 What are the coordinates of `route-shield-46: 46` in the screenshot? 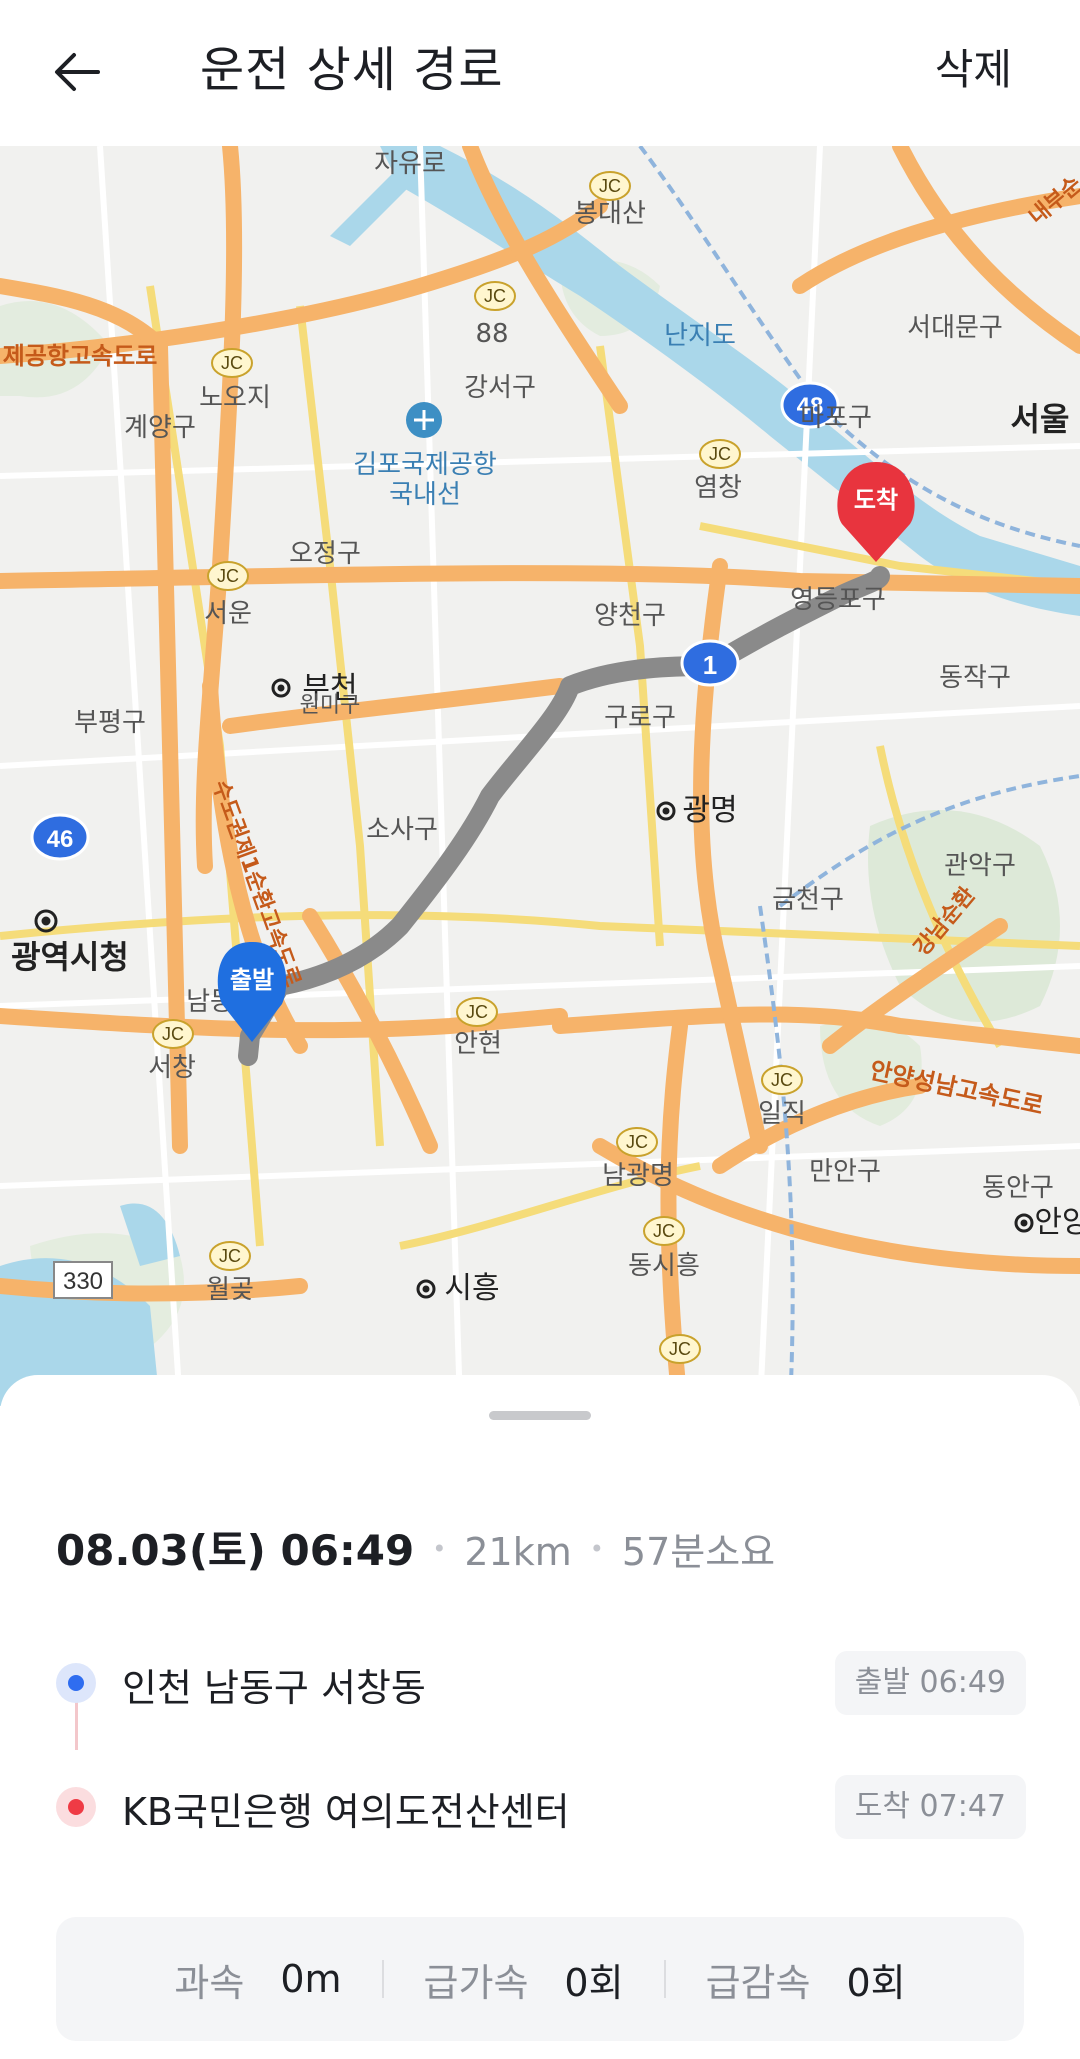 It's located at (60, 837).